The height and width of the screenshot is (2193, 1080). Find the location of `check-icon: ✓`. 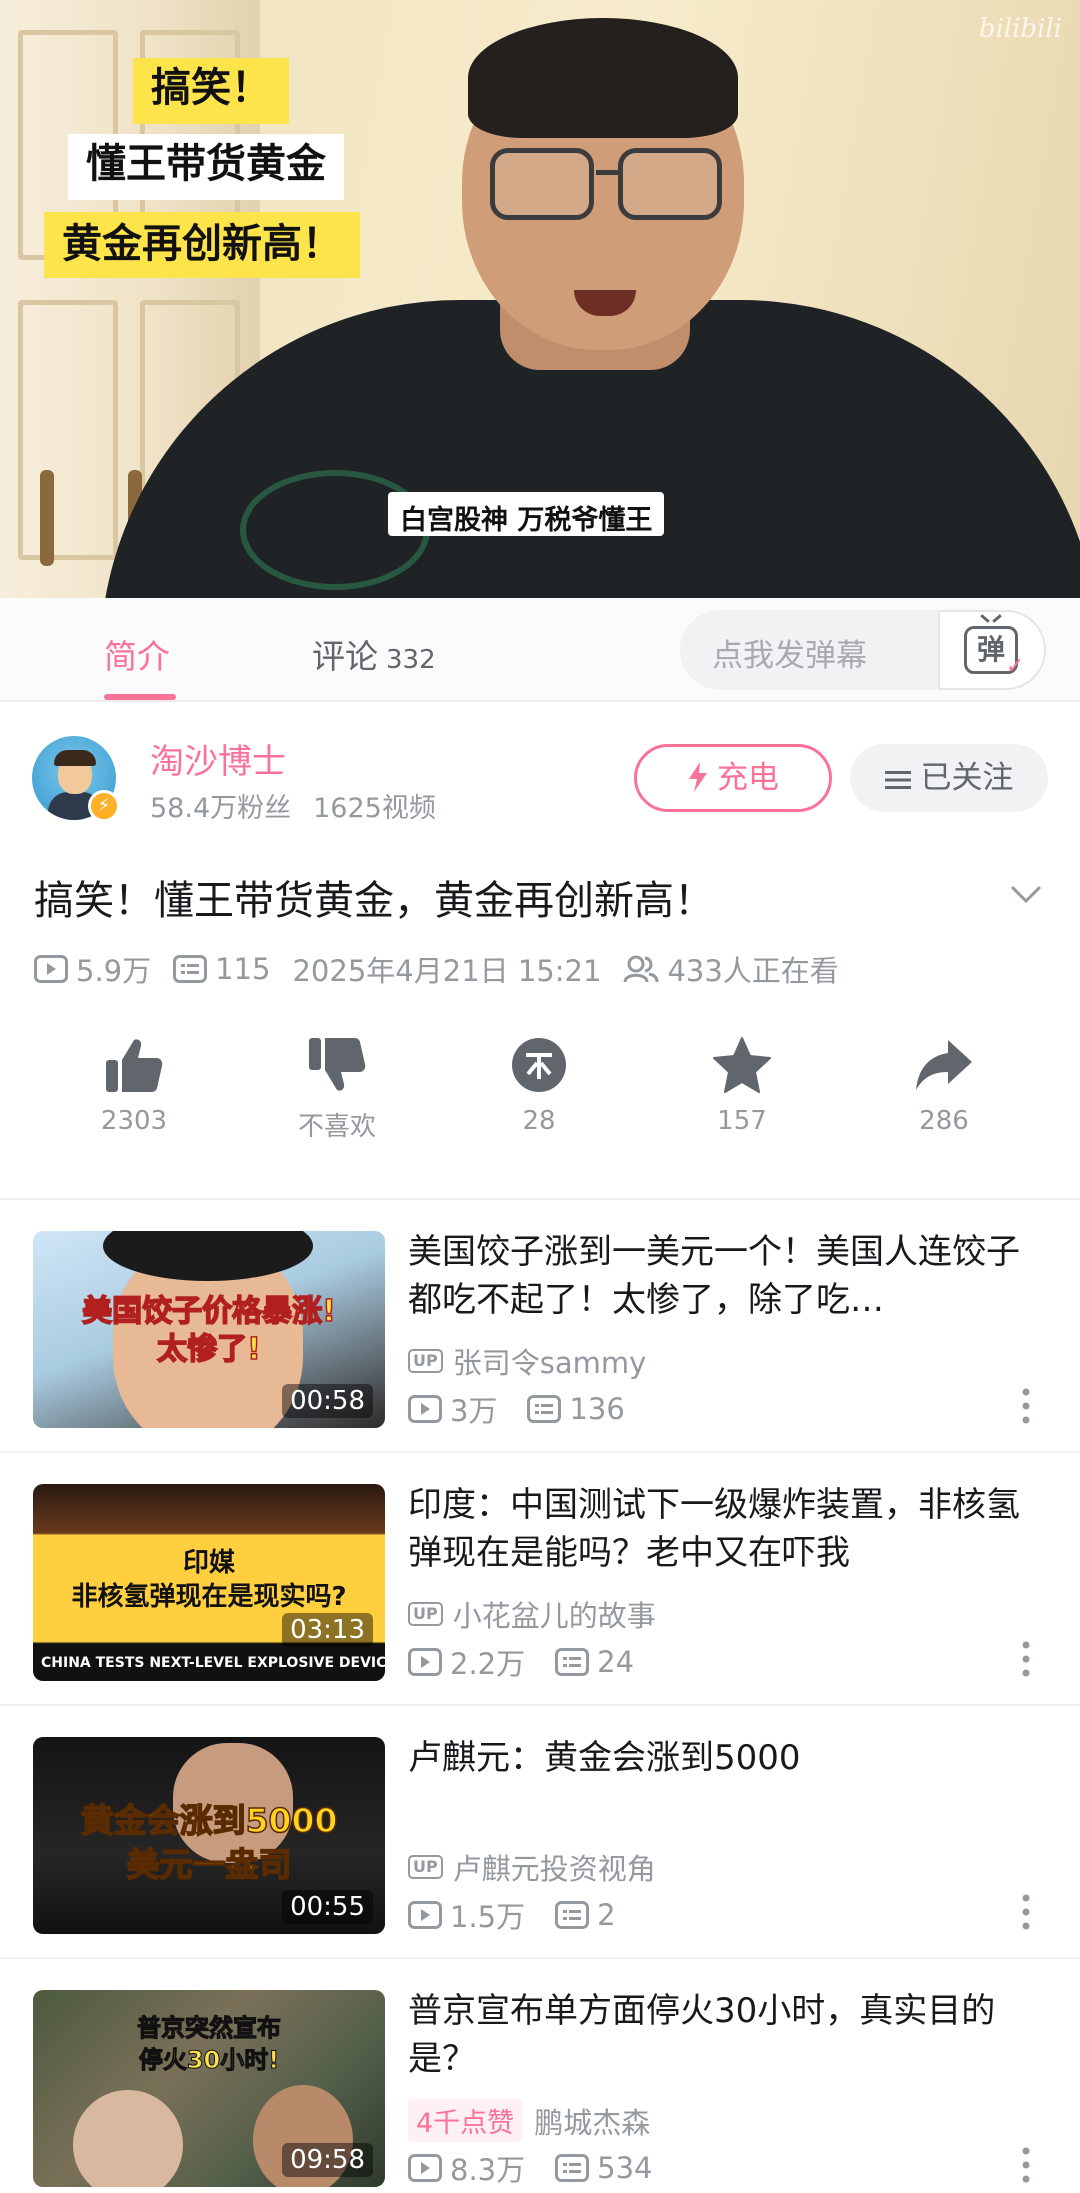

check-icon: ✓ is located at coordinates (1015, 666).